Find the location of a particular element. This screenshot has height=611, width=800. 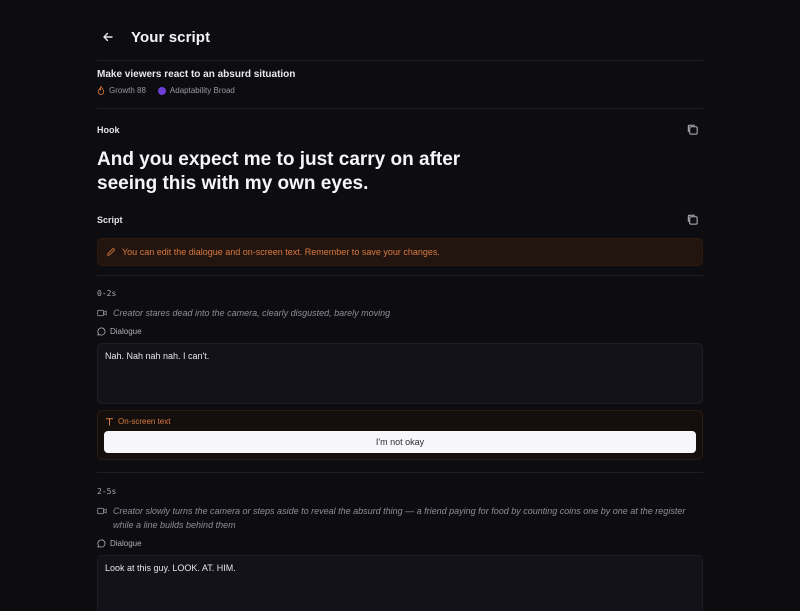

segment-time: 2-5s is located at coordinates (107, 491).